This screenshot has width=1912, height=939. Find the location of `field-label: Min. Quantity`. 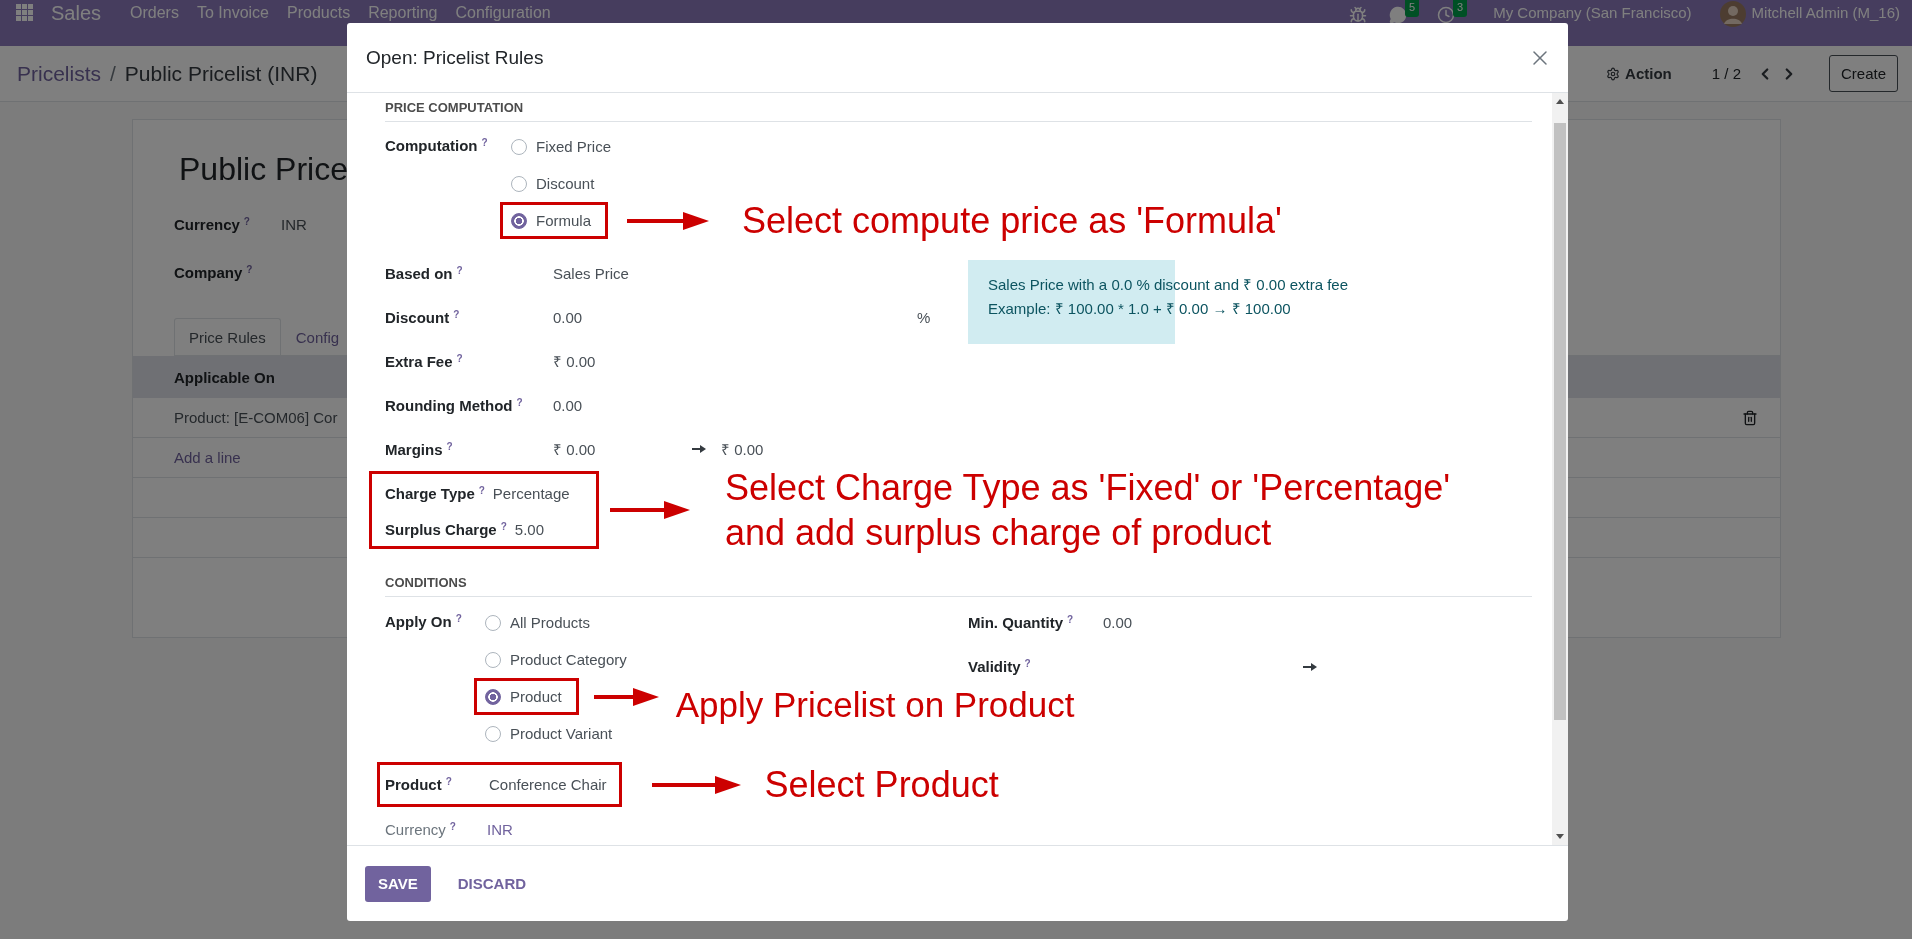

field-label: Min. Quantity is located at coordinates (1015, 622).